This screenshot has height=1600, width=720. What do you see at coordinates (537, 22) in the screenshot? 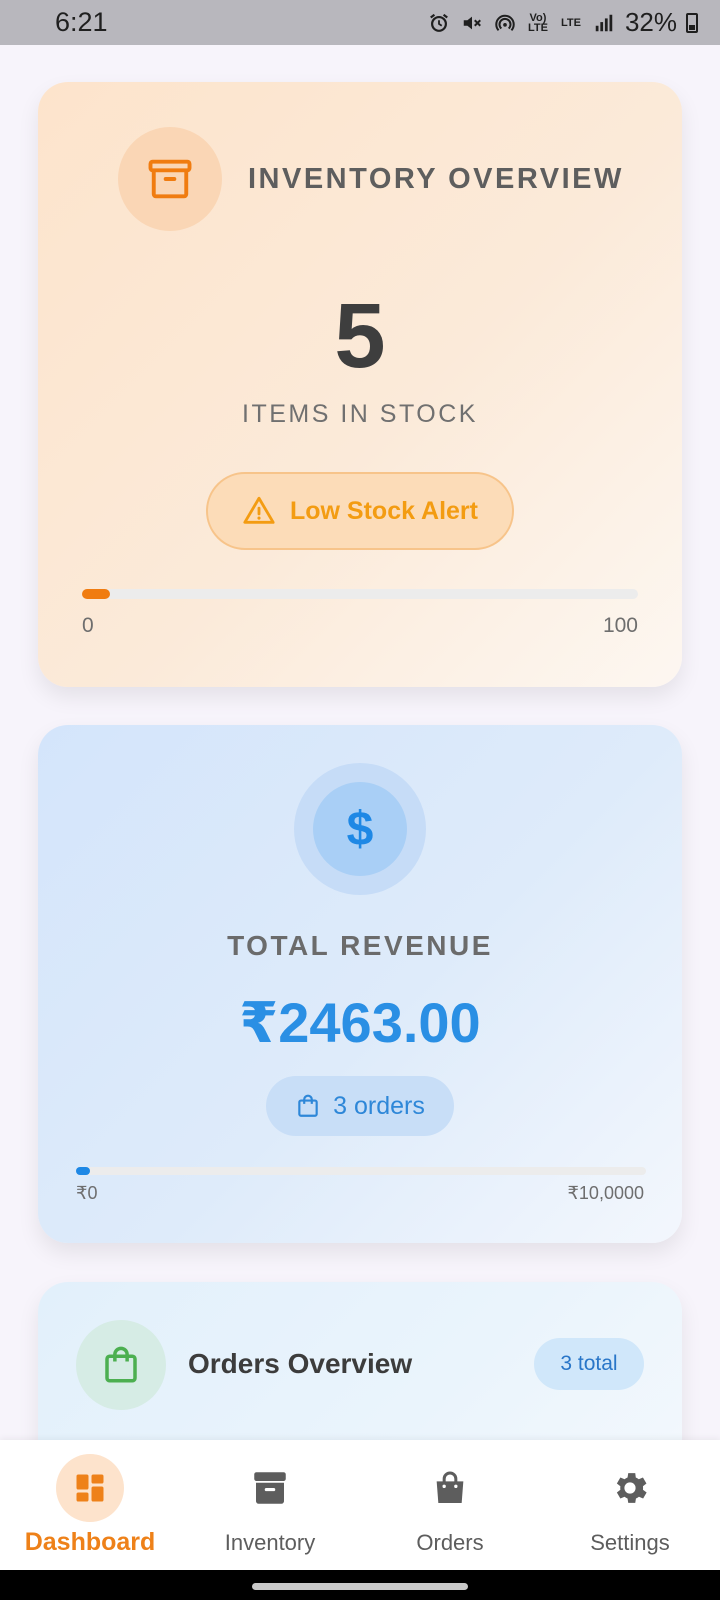
I see `volte-icon: Vo) LTE` at bounding box center [537, 22].